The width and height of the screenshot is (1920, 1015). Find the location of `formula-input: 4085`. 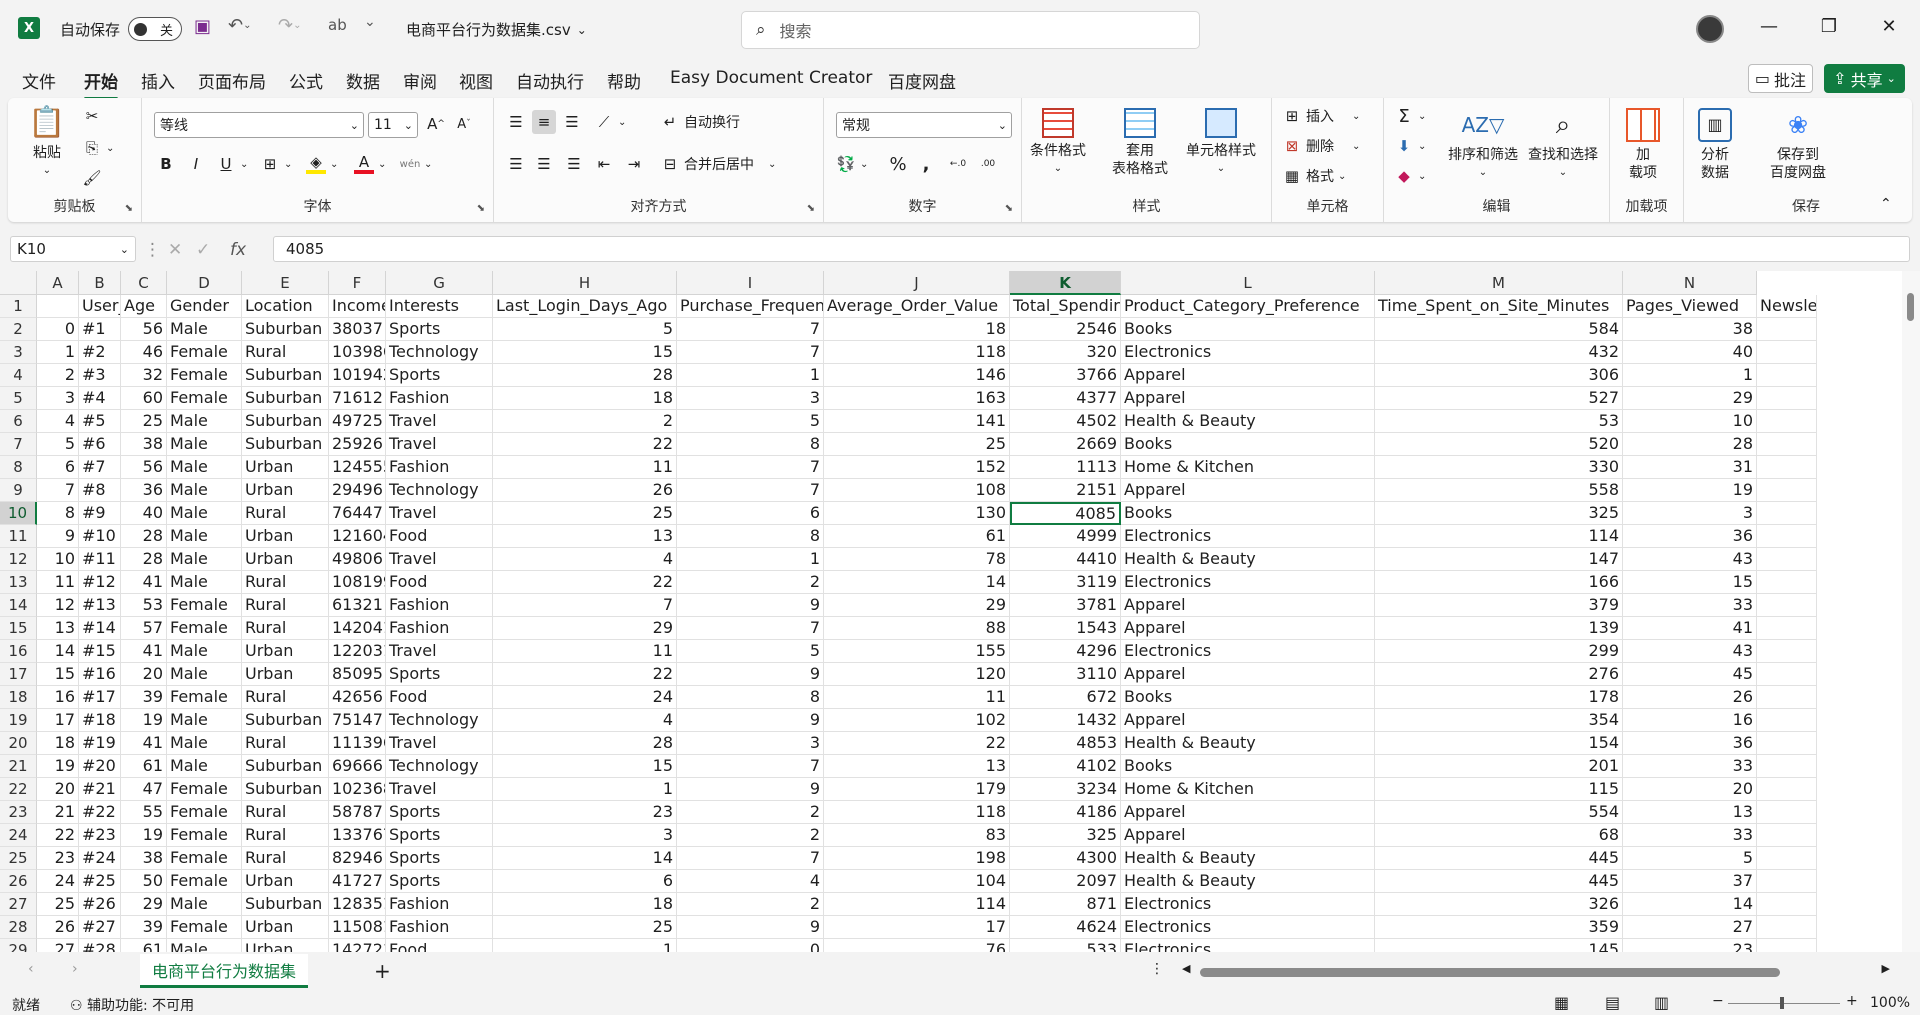

formula-input: 4085 is located at coordinates (1091, 249).